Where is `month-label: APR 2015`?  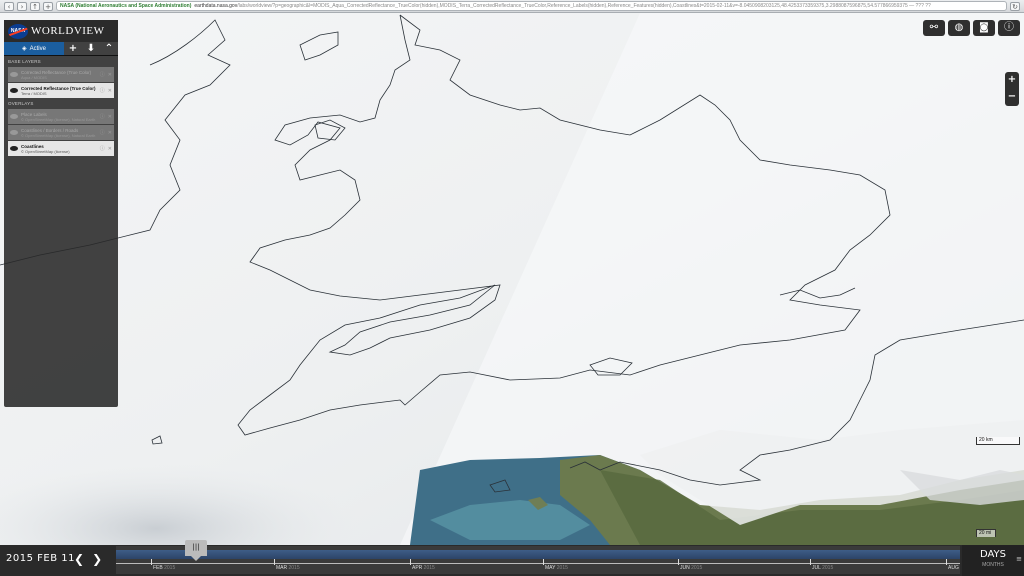 month-label: APR 2015 is located at coordinates (423, 568).